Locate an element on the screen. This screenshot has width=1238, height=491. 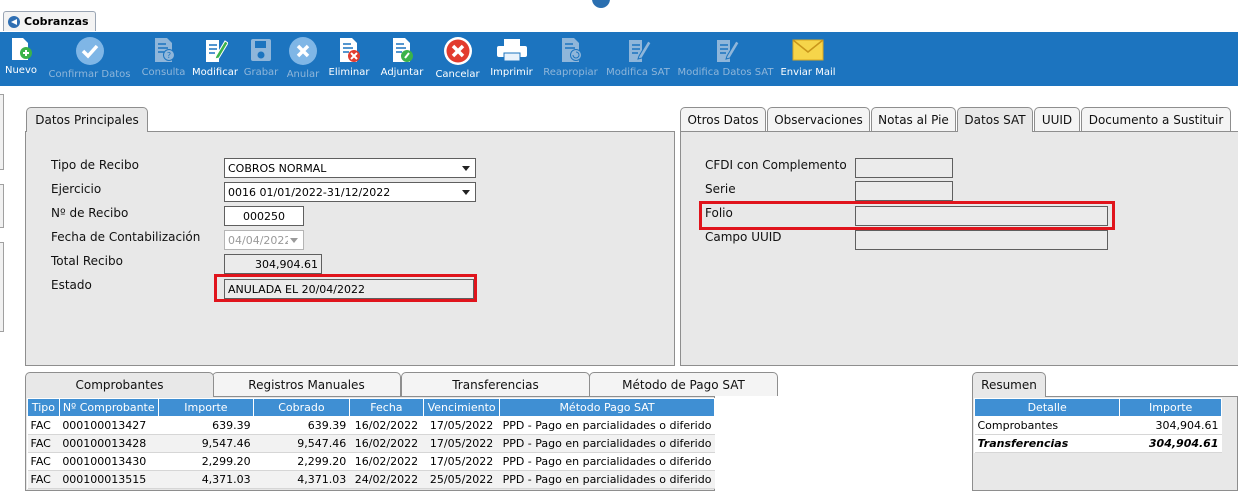
tipo-recibo-select: COBROS NORMAL is located at coordinates (350, 168).